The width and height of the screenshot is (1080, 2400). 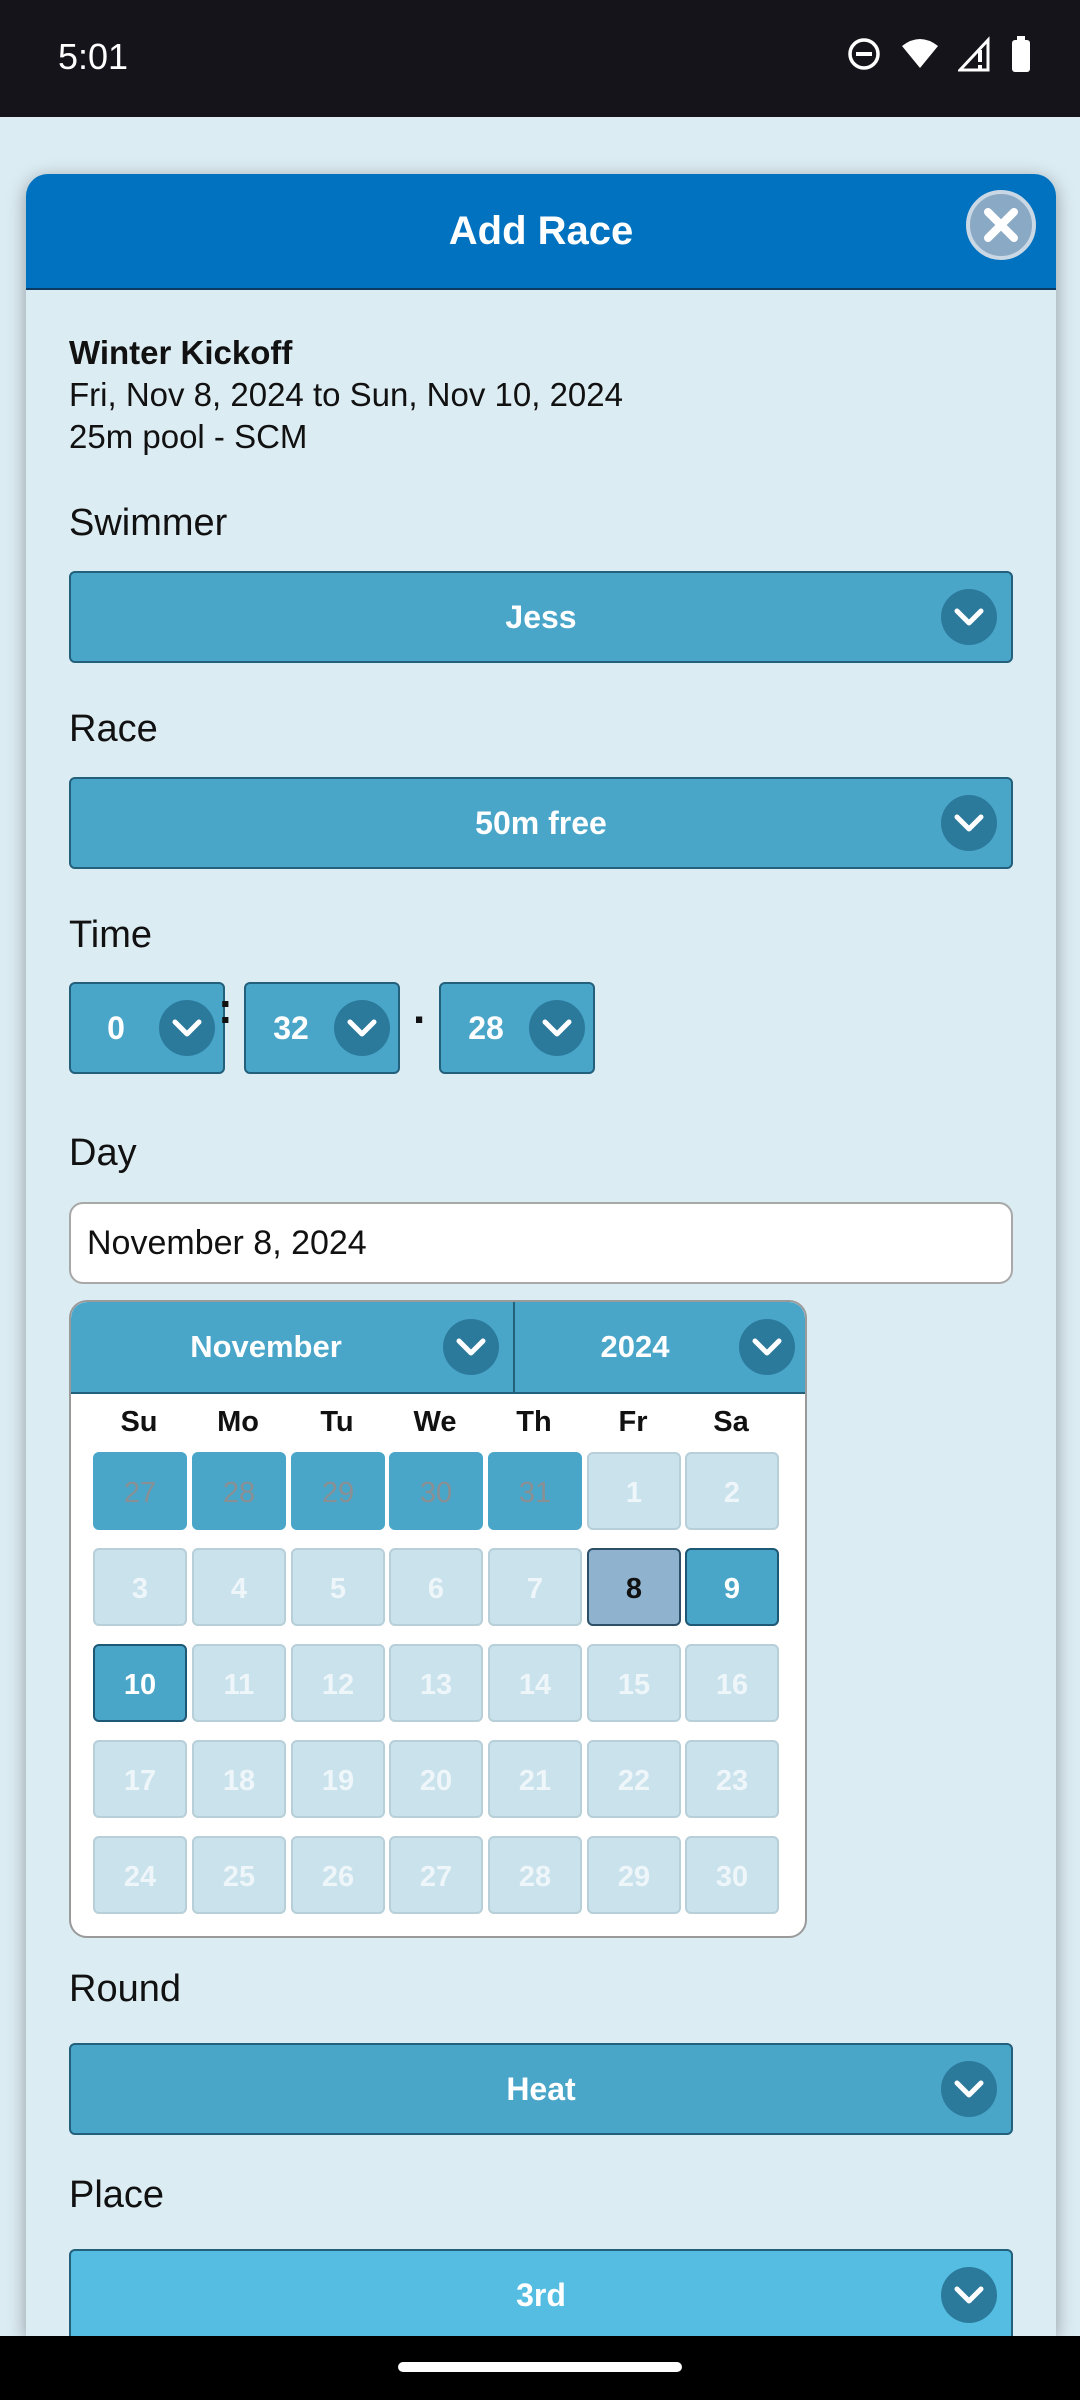 What do you see at coordinates (147, 1028) in the screenshot?
I see `minutes-select: 0` at bounding box center [147, 1028].